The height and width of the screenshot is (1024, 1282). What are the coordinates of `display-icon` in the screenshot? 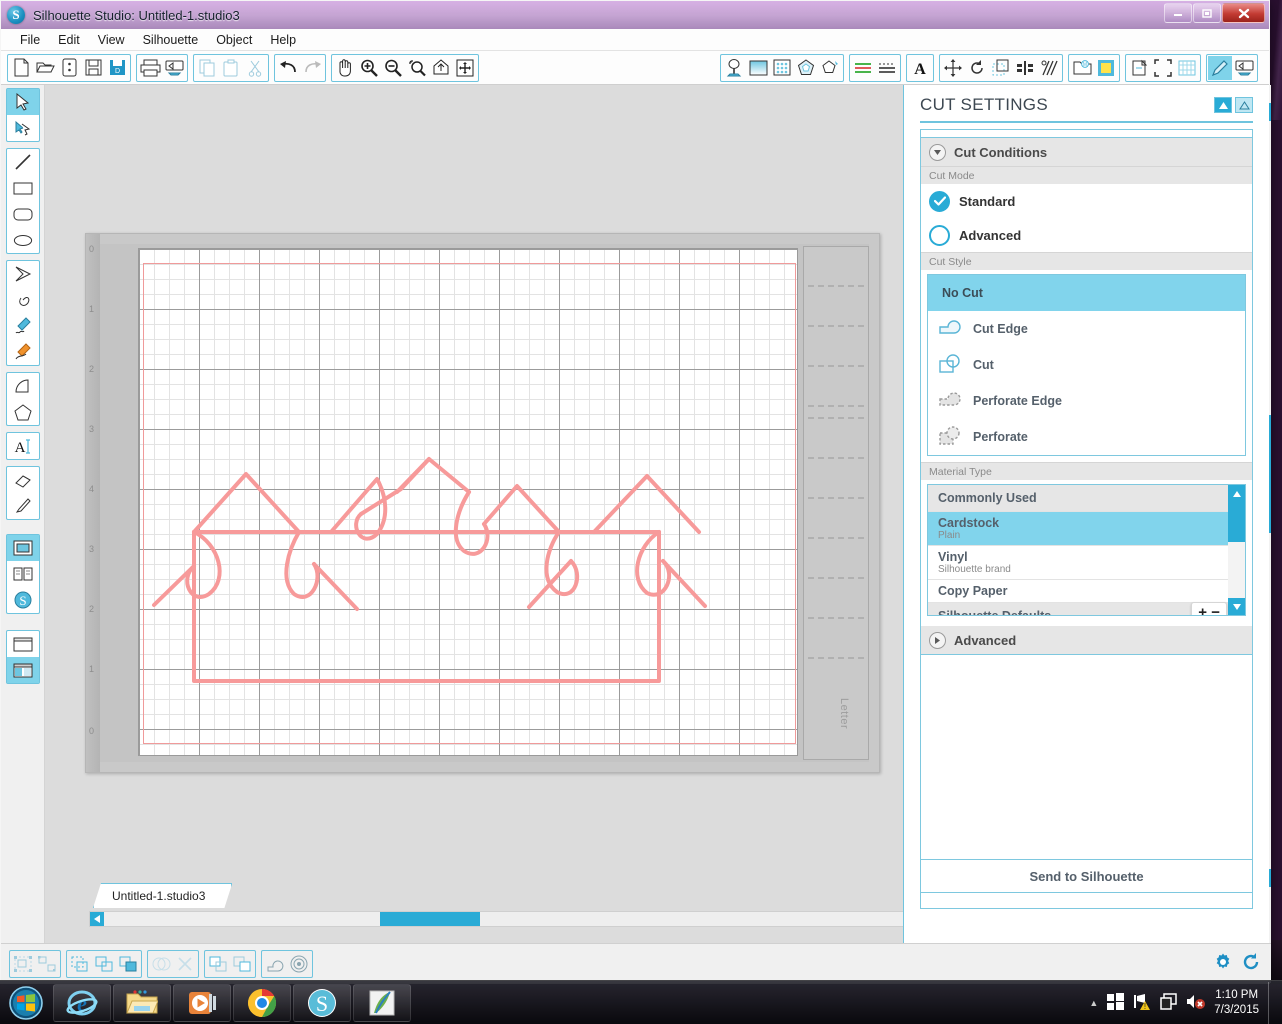 It's located at (1168, 1003).